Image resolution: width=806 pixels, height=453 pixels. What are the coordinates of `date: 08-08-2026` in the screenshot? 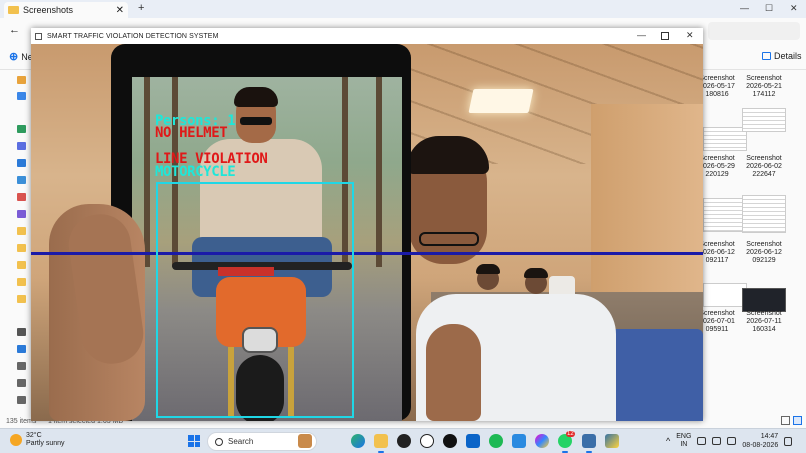 It's located at (760, 445).